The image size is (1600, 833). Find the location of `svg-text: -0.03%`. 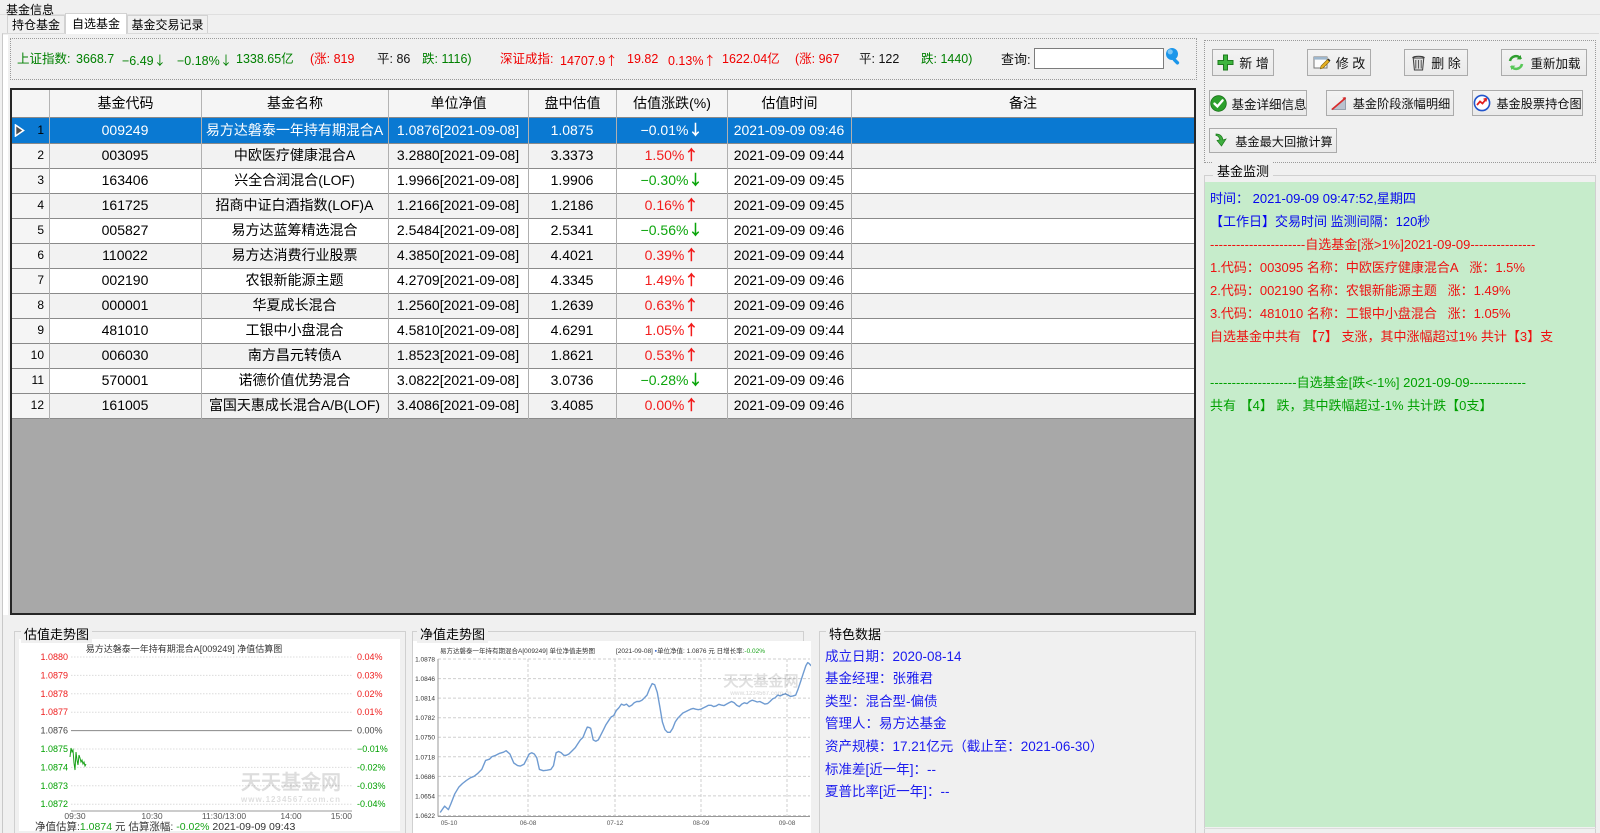

svg-text: -0.03% is located at coordinates (371, 786).